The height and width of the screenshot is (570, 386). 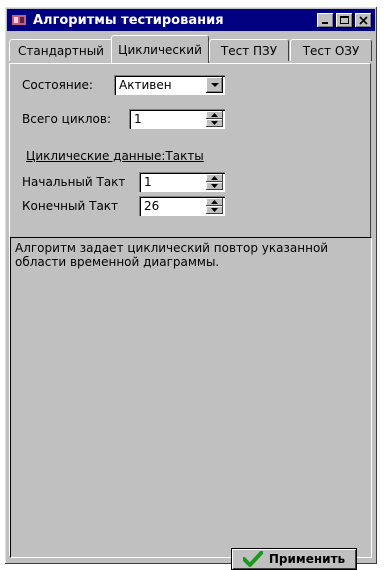 I want to click on checkmark-icon, so click(x=252, y=559).